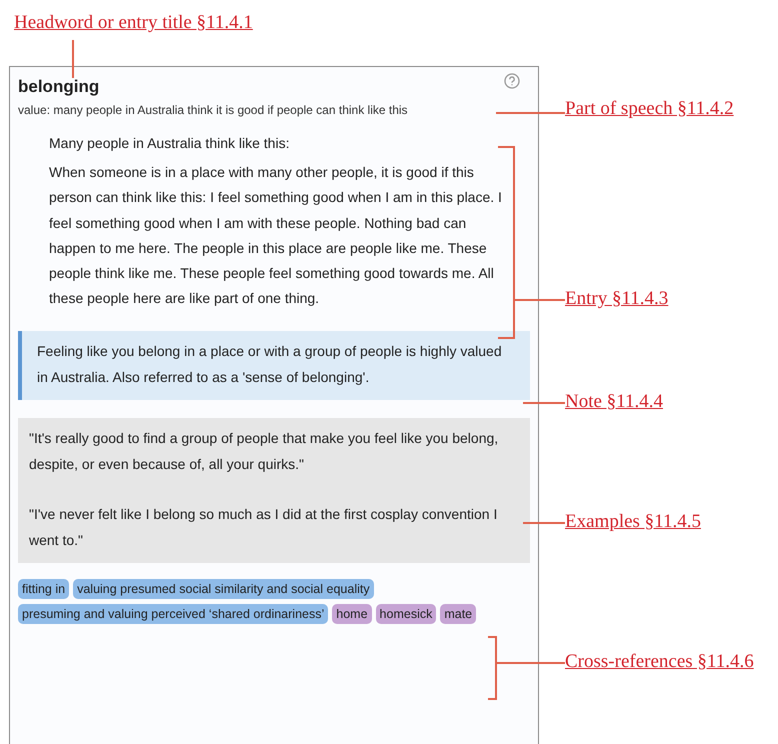  What do you see at coordinates (274, 365) in the screenshot?
I see `note-box: Feeling like you belong in a place or with a group of people is highly valued in Australia. Also referred to as a 'sense of belonging'.` at bounding box center [274, 365].